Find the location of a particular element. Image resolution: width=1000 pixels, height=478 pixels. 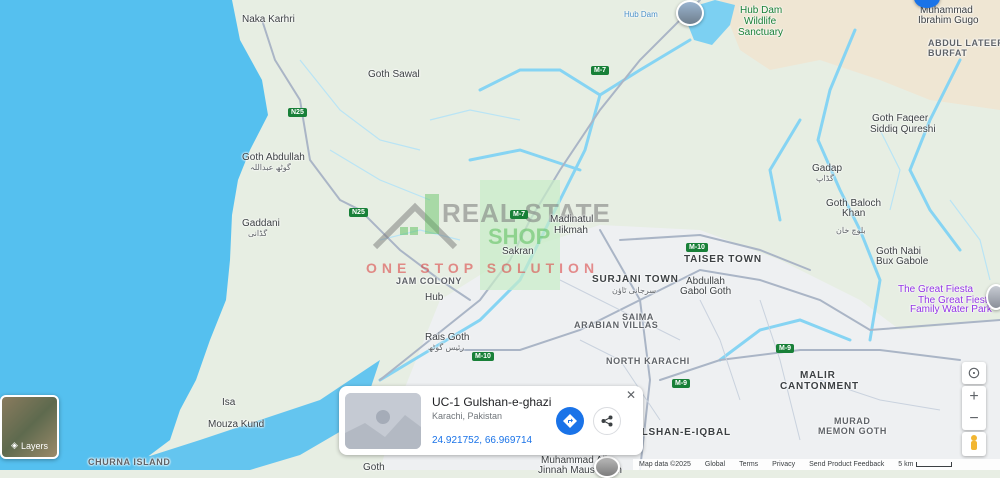

street-view-pegman-button is located at coordinates (974, 444).